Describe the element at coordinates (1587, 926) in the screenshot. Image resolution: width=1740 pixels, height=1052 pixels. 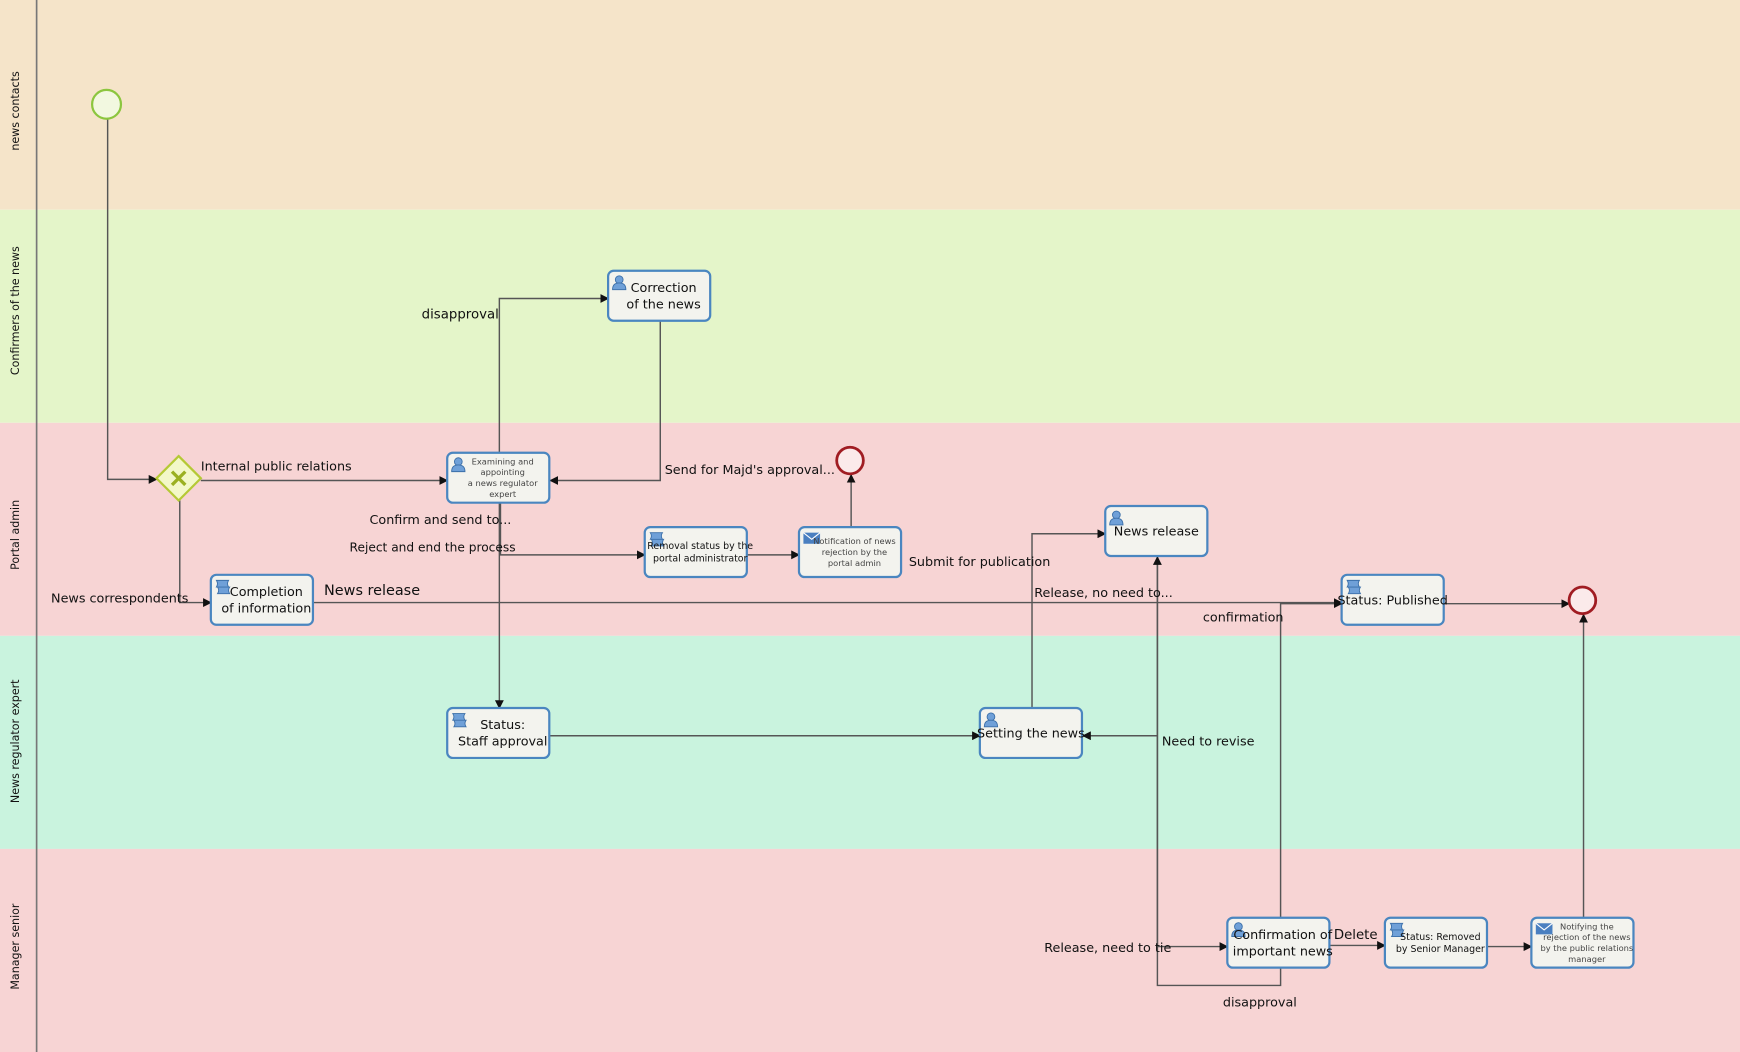
I see `task-label: Notifying the` at that location.